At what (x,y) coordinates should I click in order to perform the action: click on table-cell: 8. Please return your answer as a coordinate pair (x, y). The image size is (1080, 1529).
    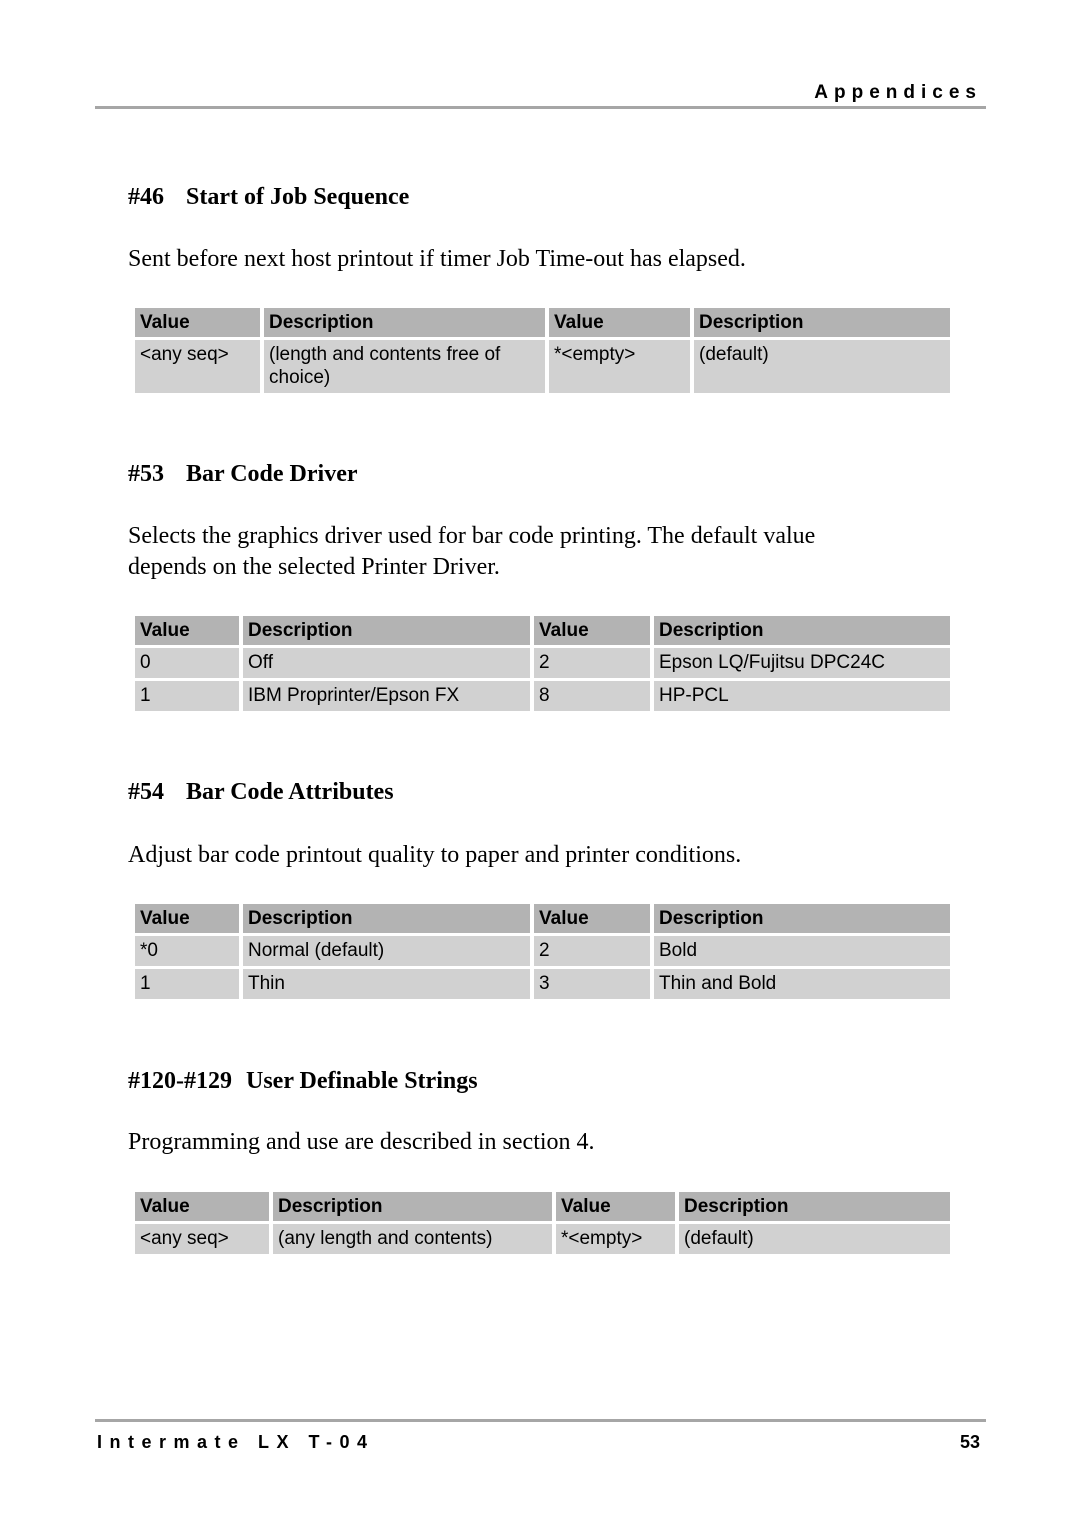
    Looking at the image, I should click on (592, 696).